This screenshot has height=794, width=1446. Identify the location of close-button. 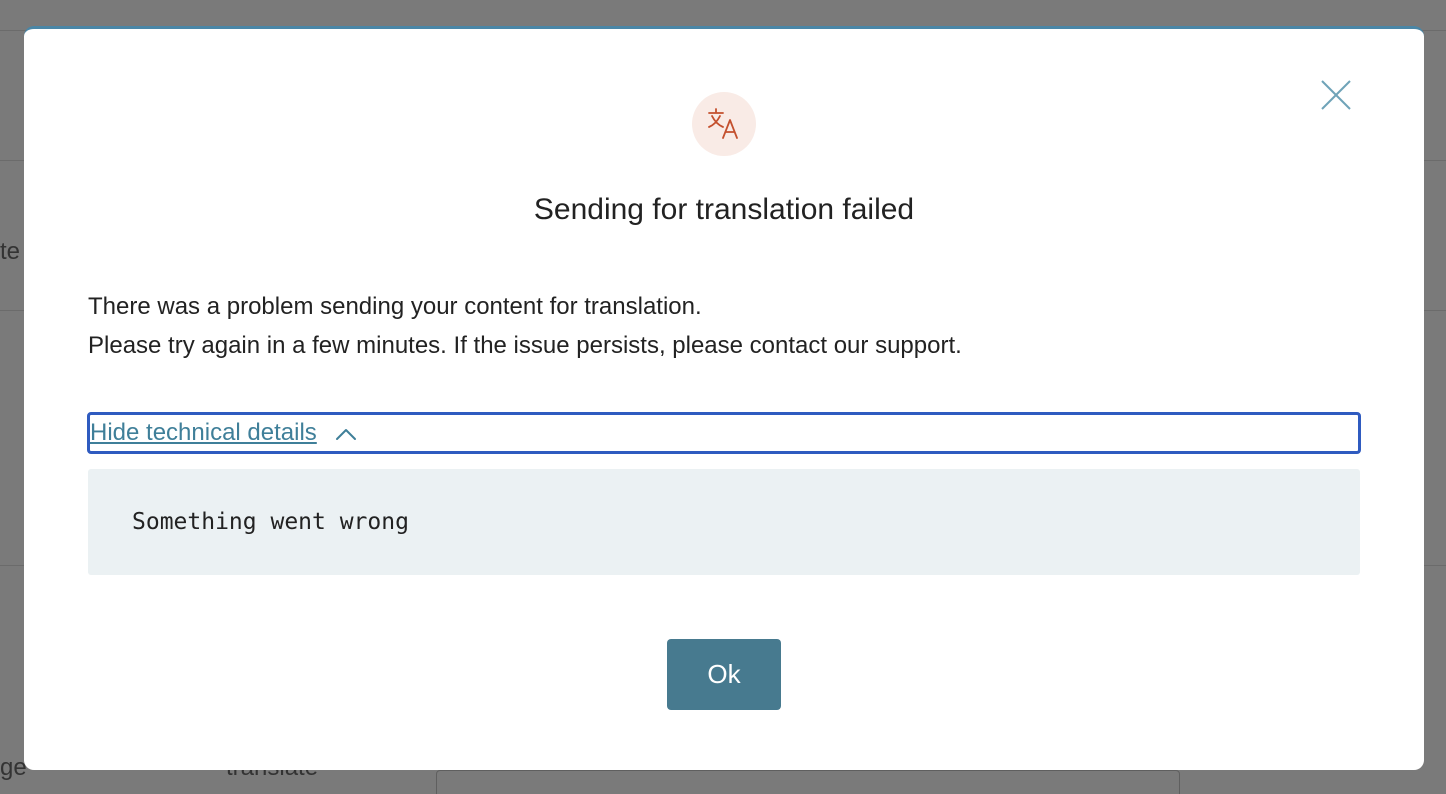
(1336, 95).